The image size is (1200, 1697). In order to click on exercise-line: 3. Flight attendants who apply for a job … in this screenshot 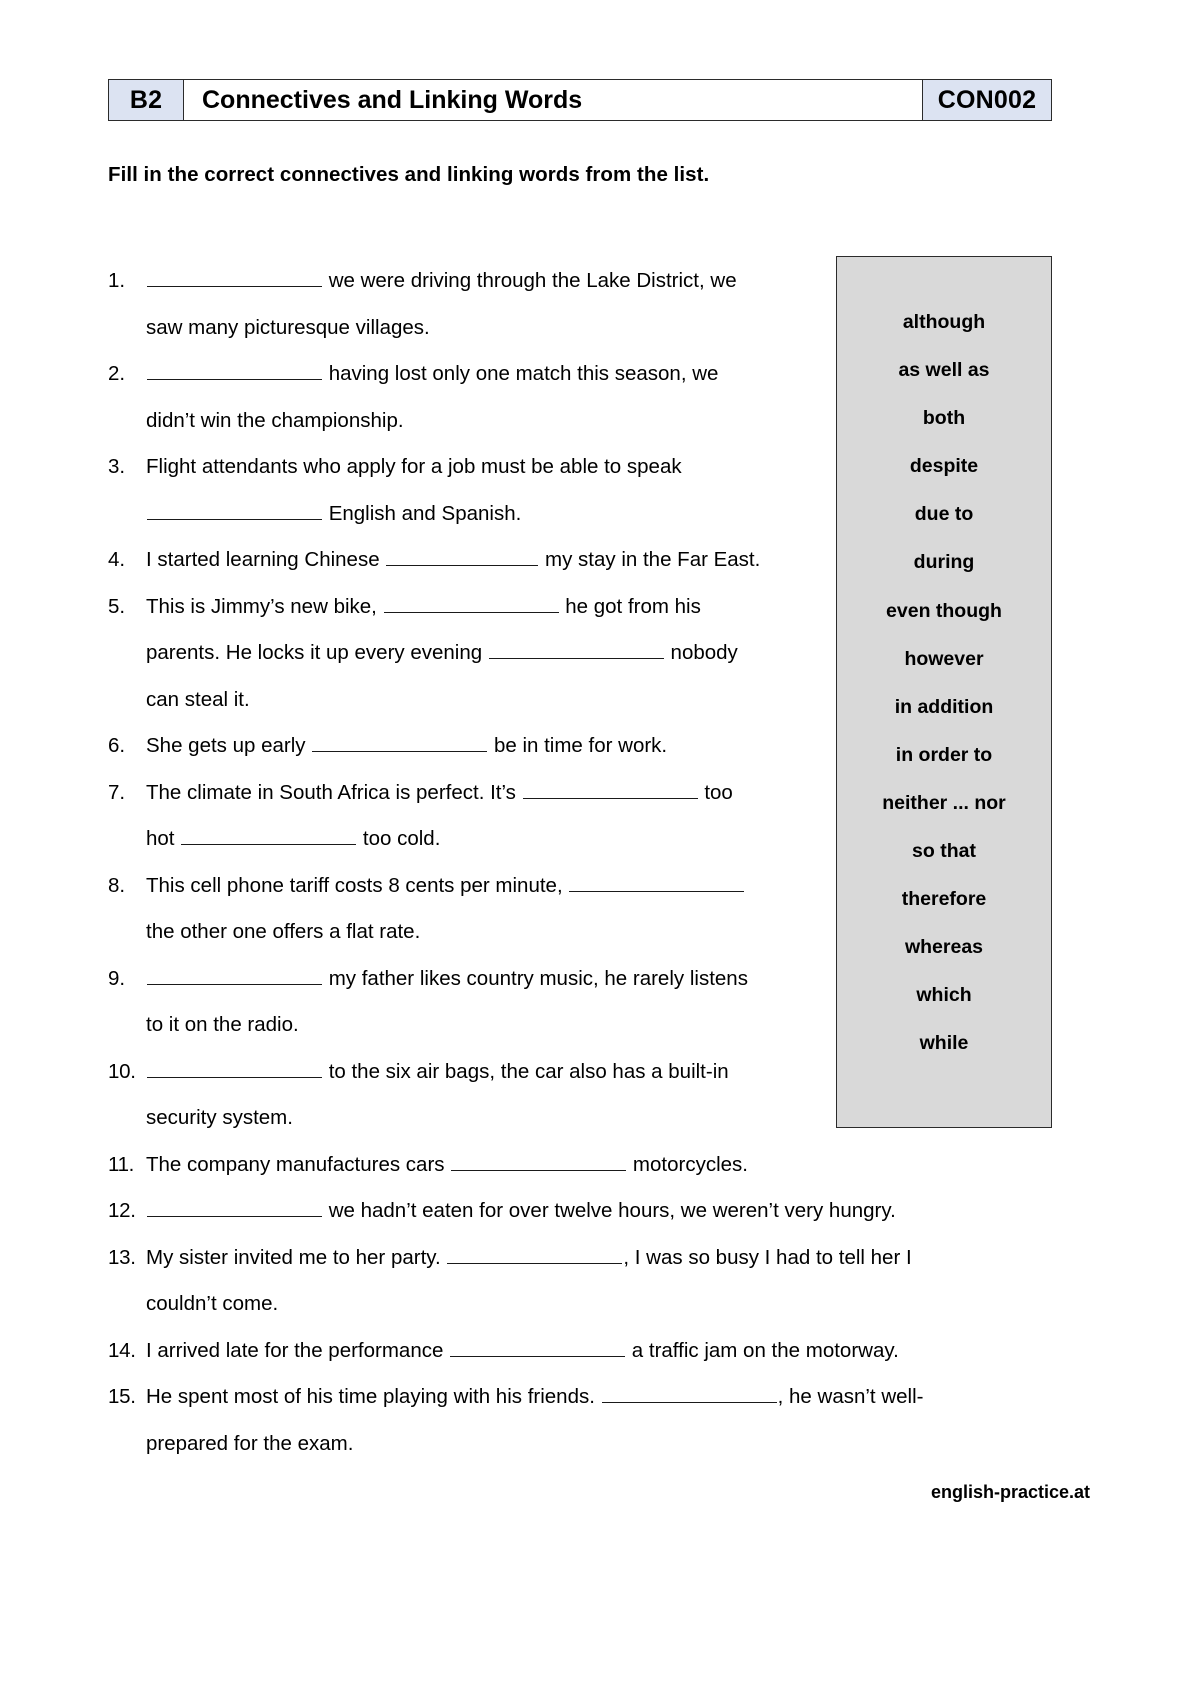, I will do `click(580, 467)`.